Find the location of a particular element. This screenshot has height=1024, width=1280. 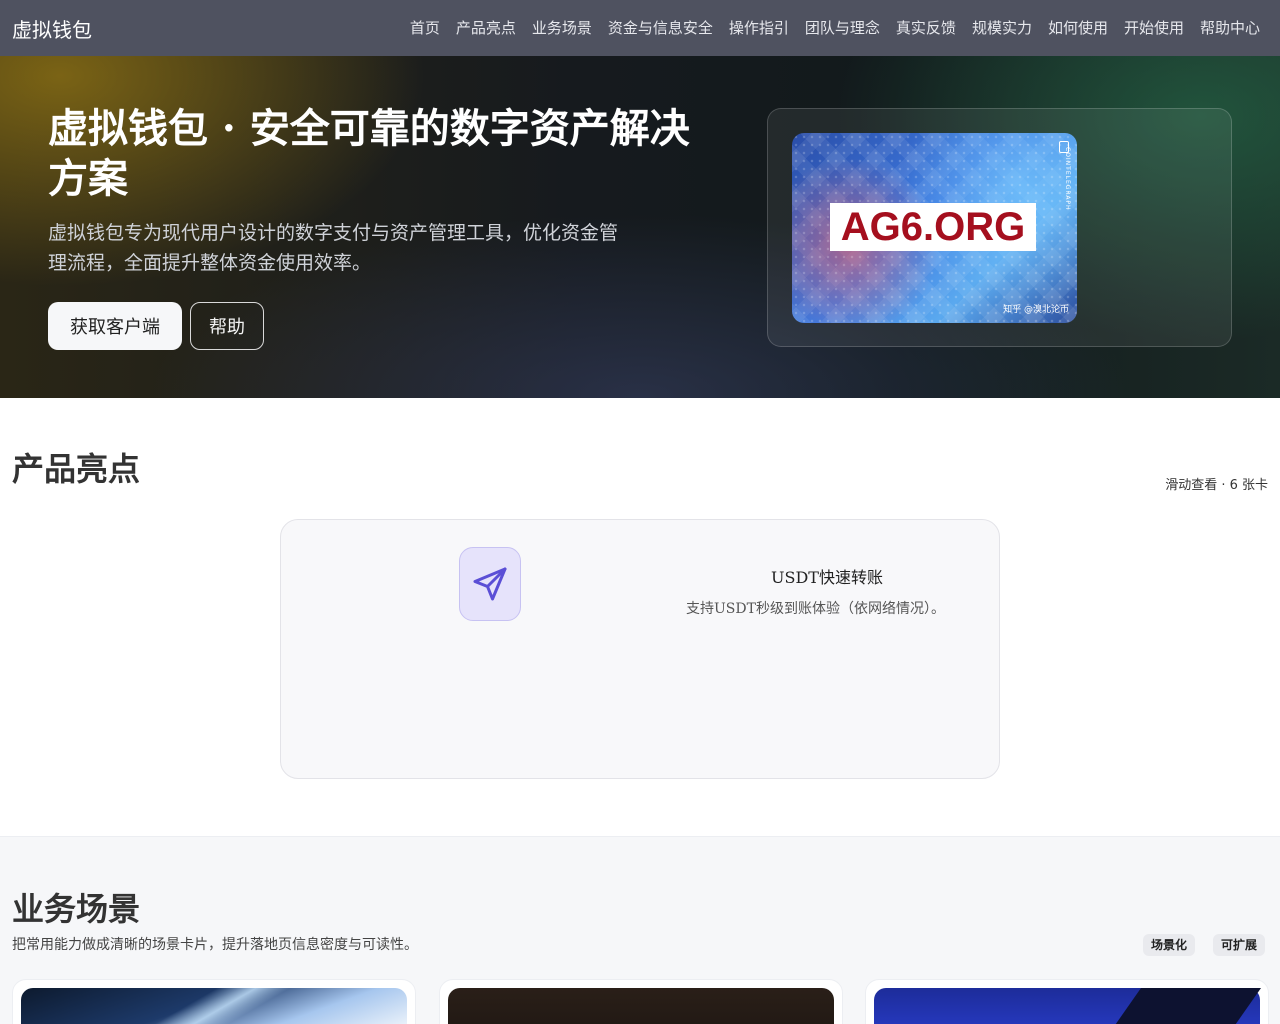

nav-link-get-started: 开始使用 is located at coordinates (1154, 27).